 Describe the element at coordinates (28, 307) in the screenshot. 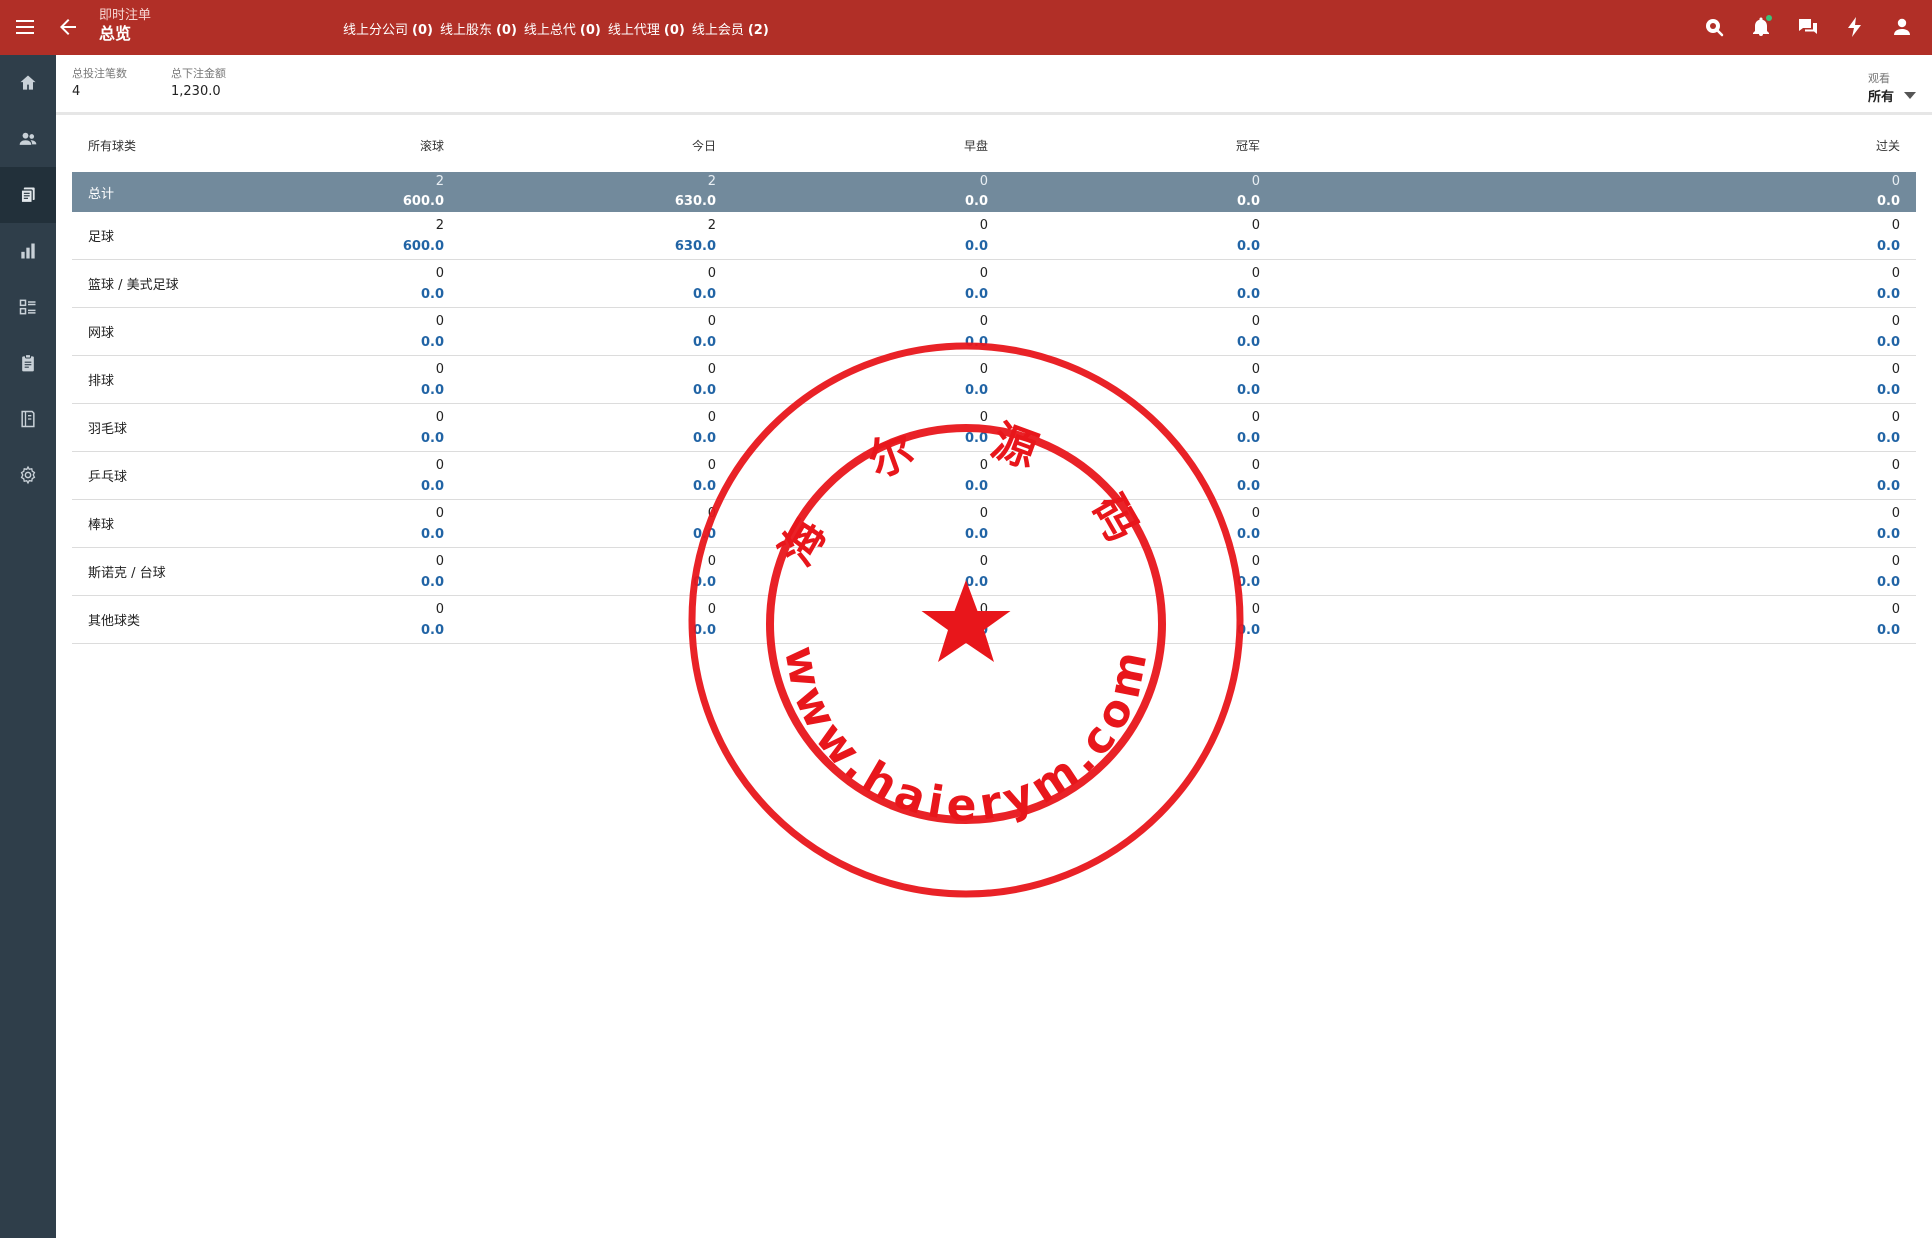

I see `sidebar-item-list` at that location.